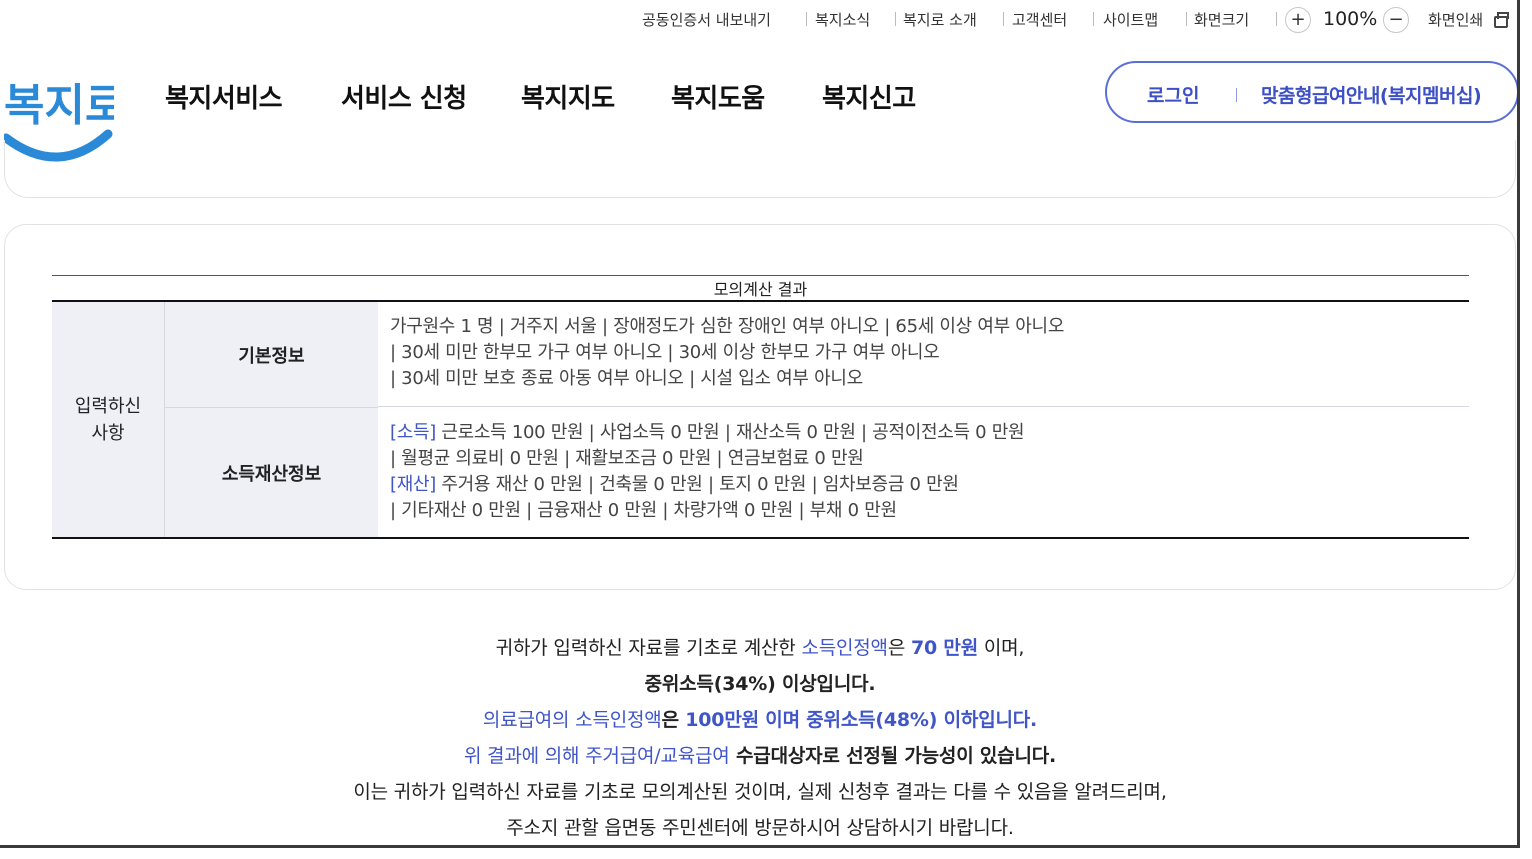 The width and height of the screenshot is (1532, 859). Describe the element at coordinates (842, 19) in the screenshot. I see `news-link: 복지소식` at that location.